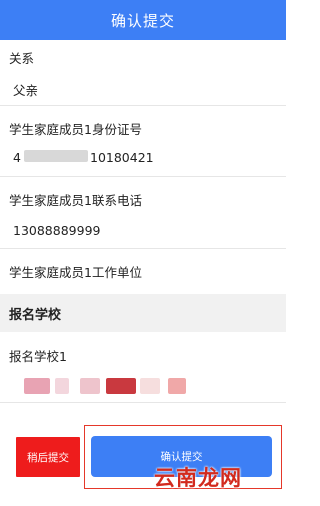 The height and width of the screenshot is (506, 320). I want to click on id-number-label: 学生家庭成员1身份证号, so click(75, 129).